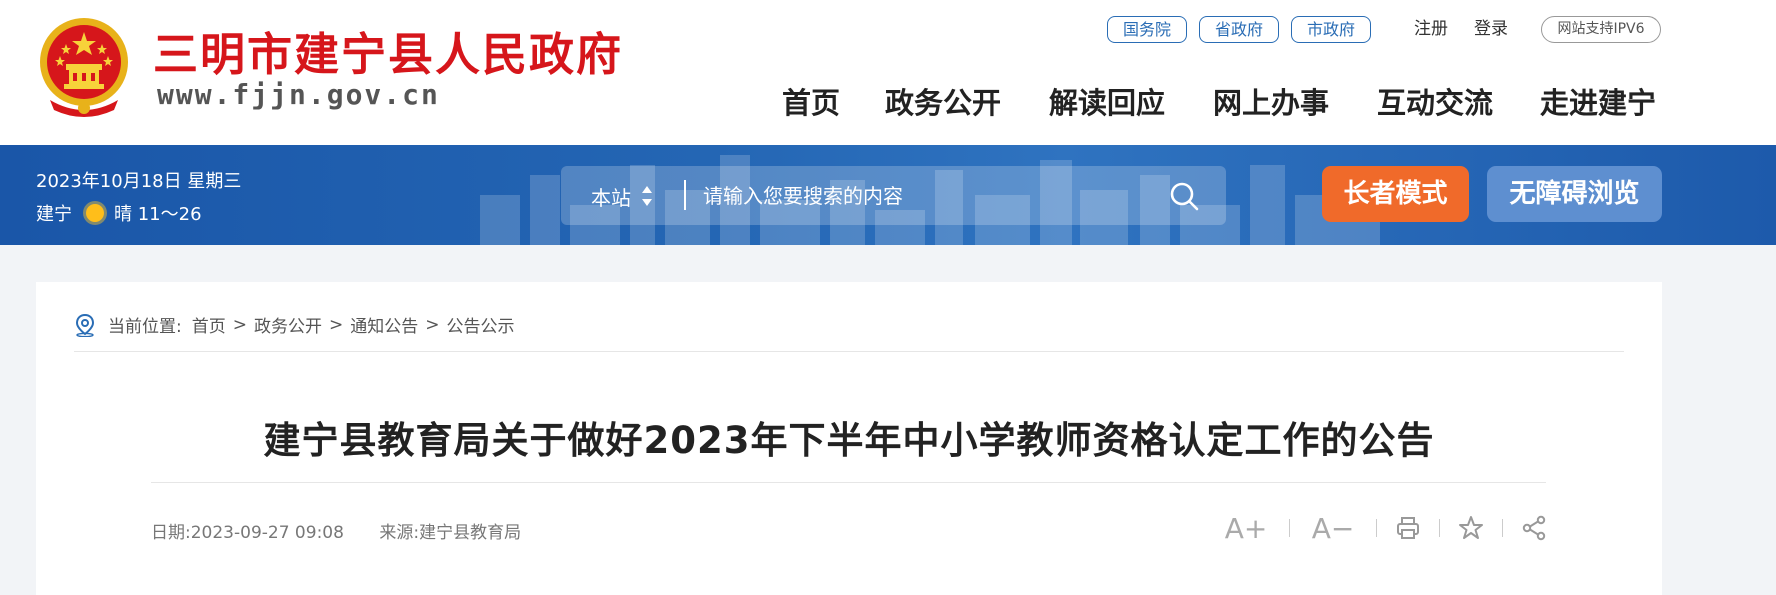  Describe the element at coordinates (848, 482) in the screenshot. I see `title-divider` at that location.